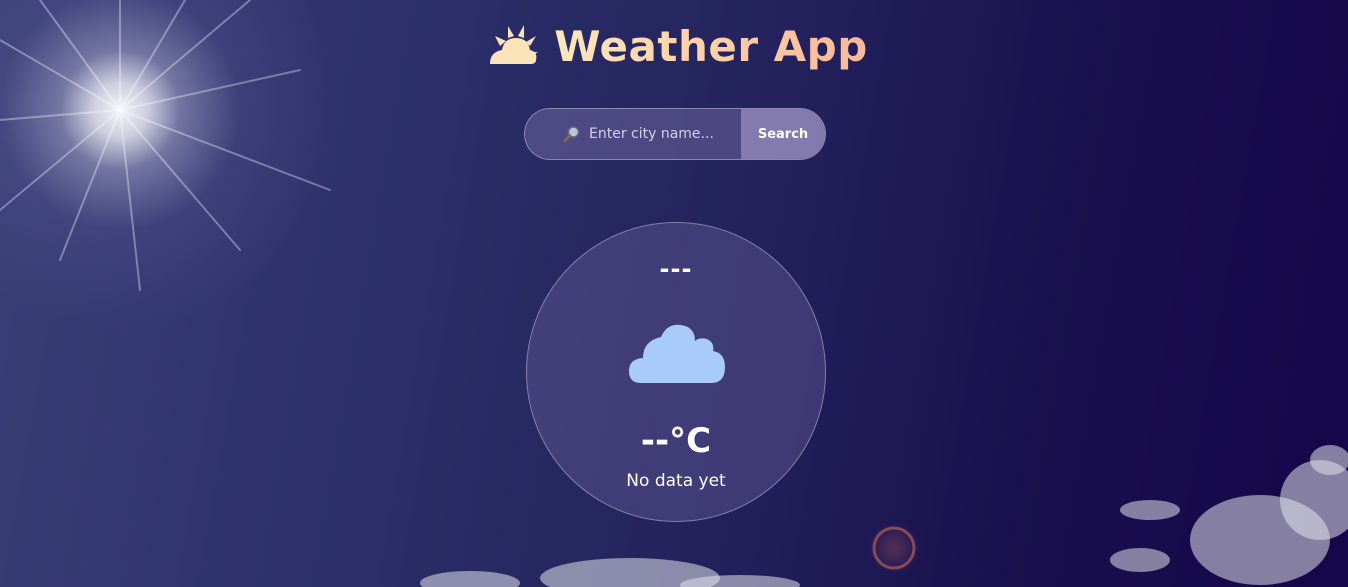 Image resolution: width=1348 pixels, height=587 pixels. Describe the element at coordinates (711, 47) in the screenshot. I see `page-title: Weather App` at that location.